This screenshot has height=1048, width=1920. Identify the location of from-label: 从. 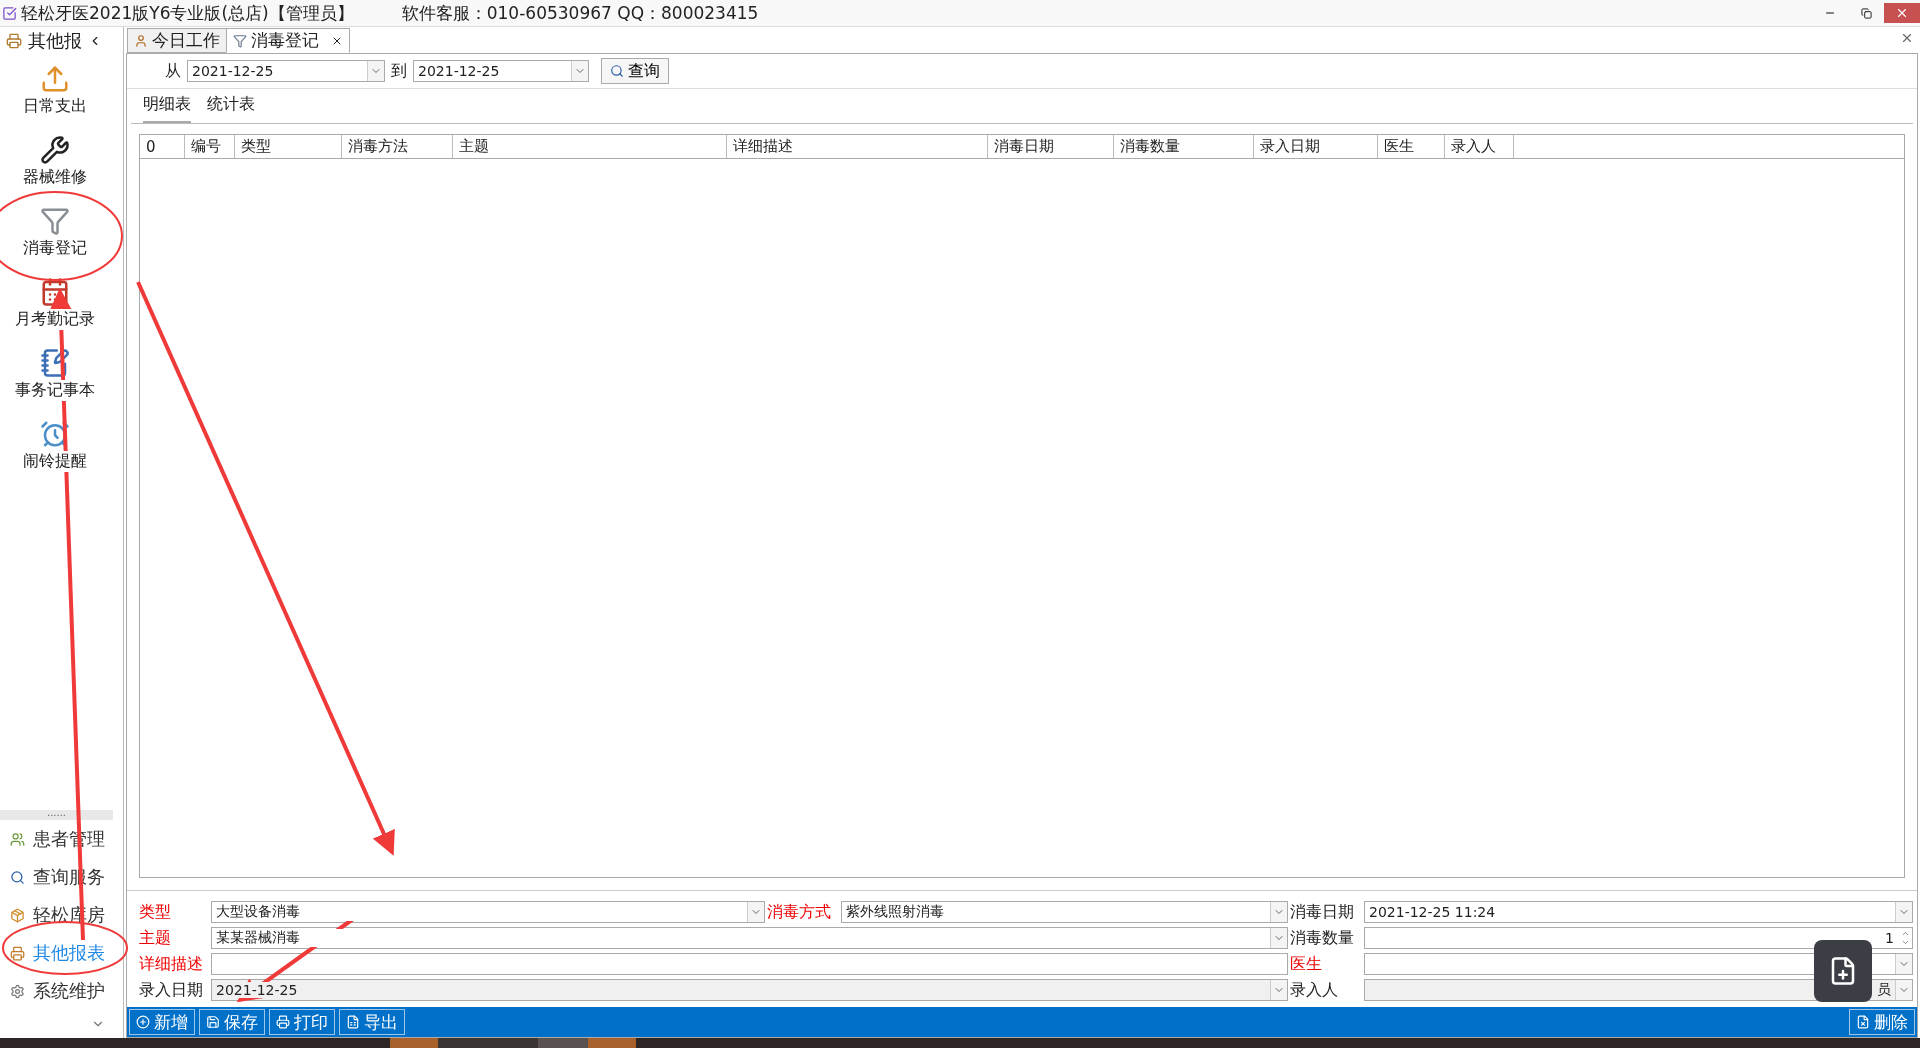
(173, 71).